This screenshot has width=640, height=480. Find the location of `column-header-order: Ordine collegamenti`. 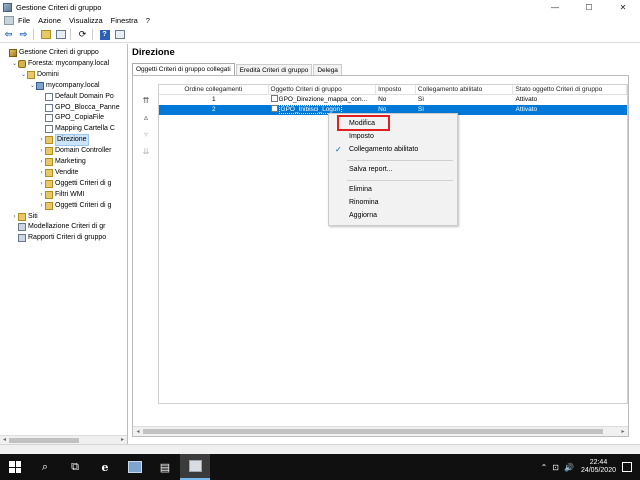

column-header-order: Ordine collegamenti is located at coordinates (214, 89).